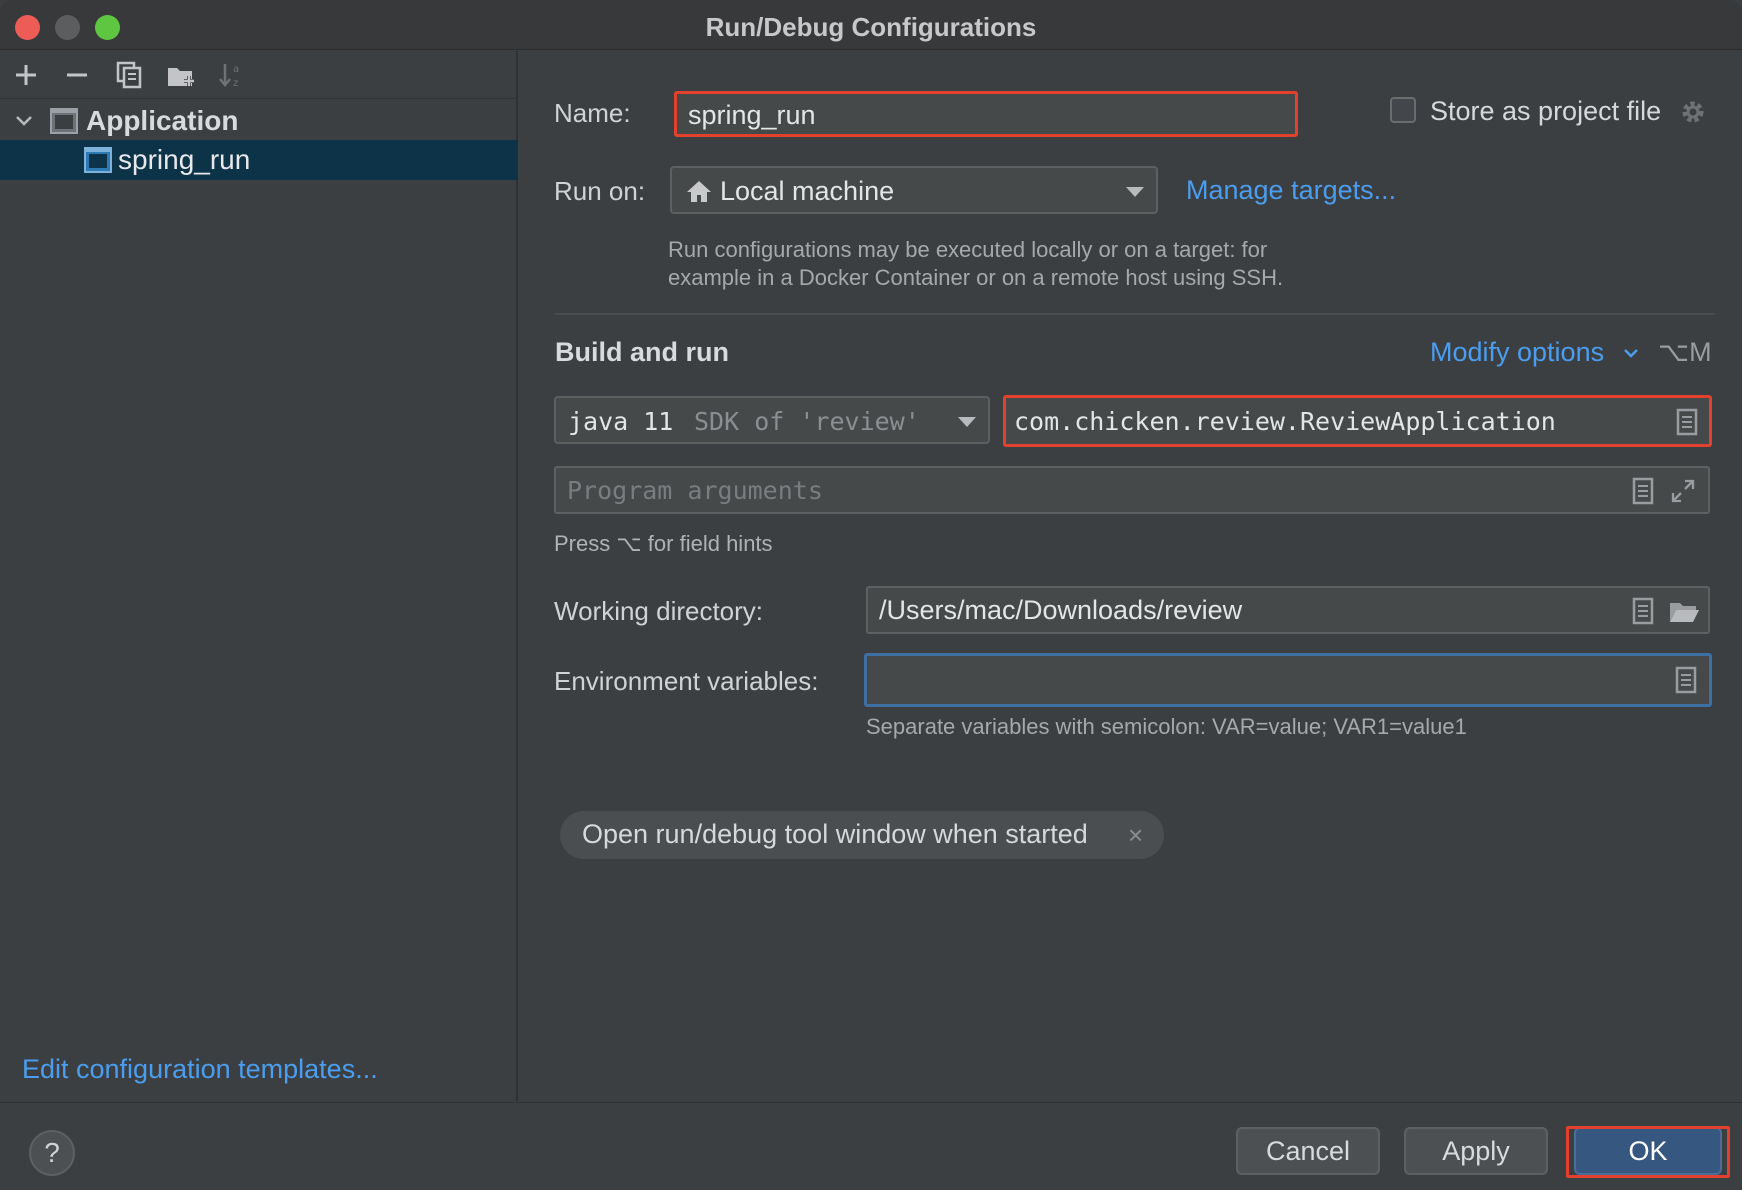 This screenshot has height=1190, width=1742. I want to click on run-on-dropdown: Local machine, so click(914, 190).